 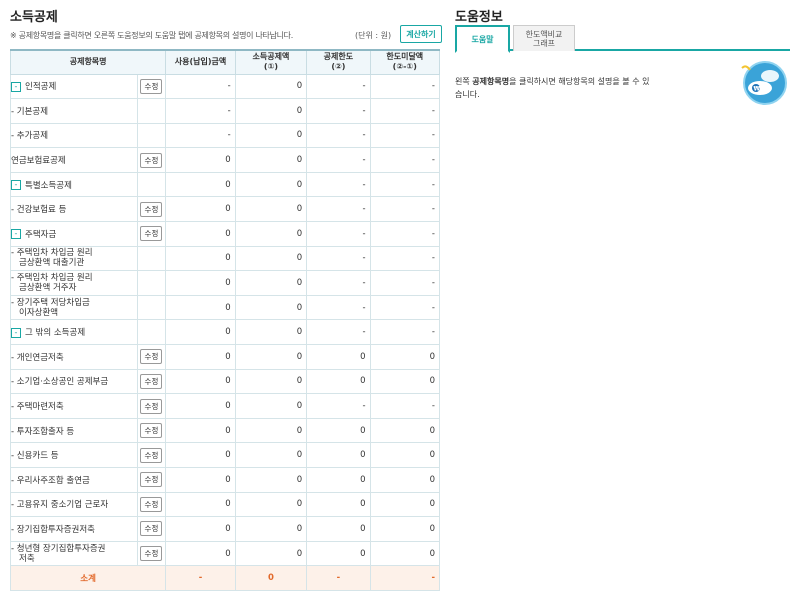 What do you see at coordinates (74, 307) in the screenshot?
I see `item-name: - 장기주택 저당차입금 이자상환액` at bounding box center [74, 307].